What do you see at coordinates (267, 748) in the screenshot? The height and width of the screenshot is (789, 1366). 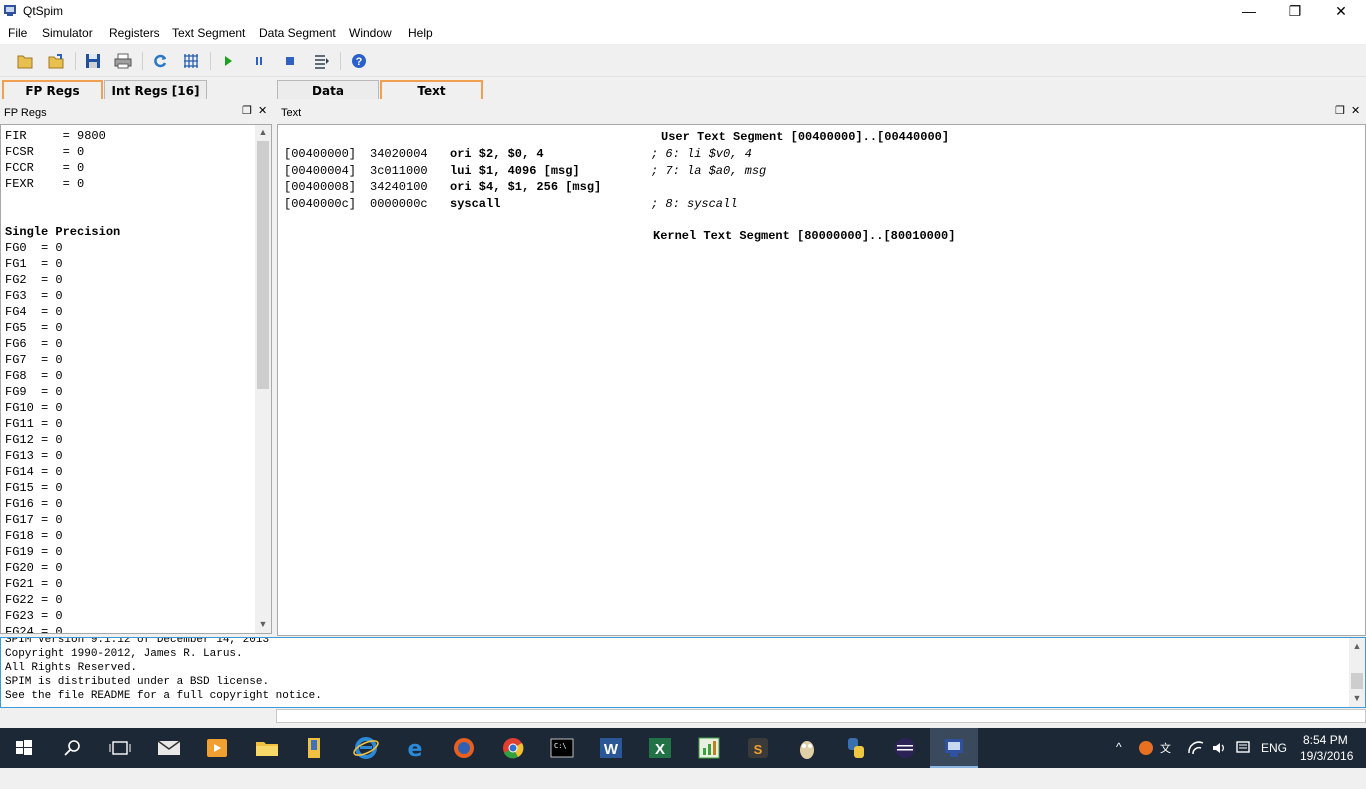 I see `file-explorer-icon` at bounding box center [267, 748].